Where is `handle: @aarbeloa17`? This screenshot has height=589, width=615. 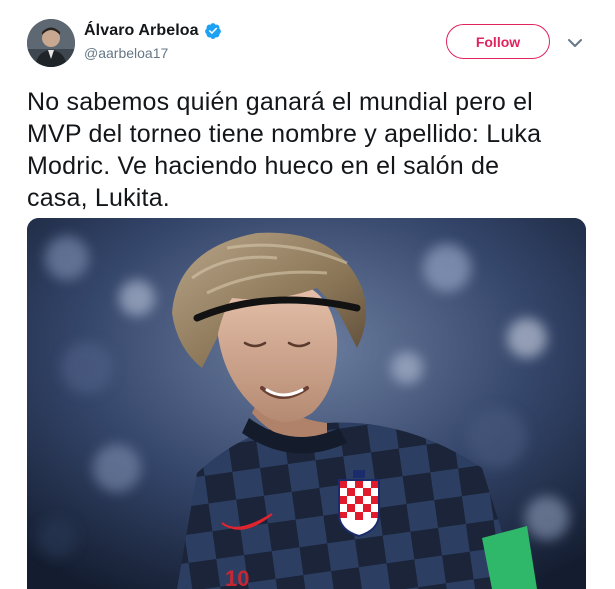 handle: @aarbeloa17 is located at coordinates (153, 53).